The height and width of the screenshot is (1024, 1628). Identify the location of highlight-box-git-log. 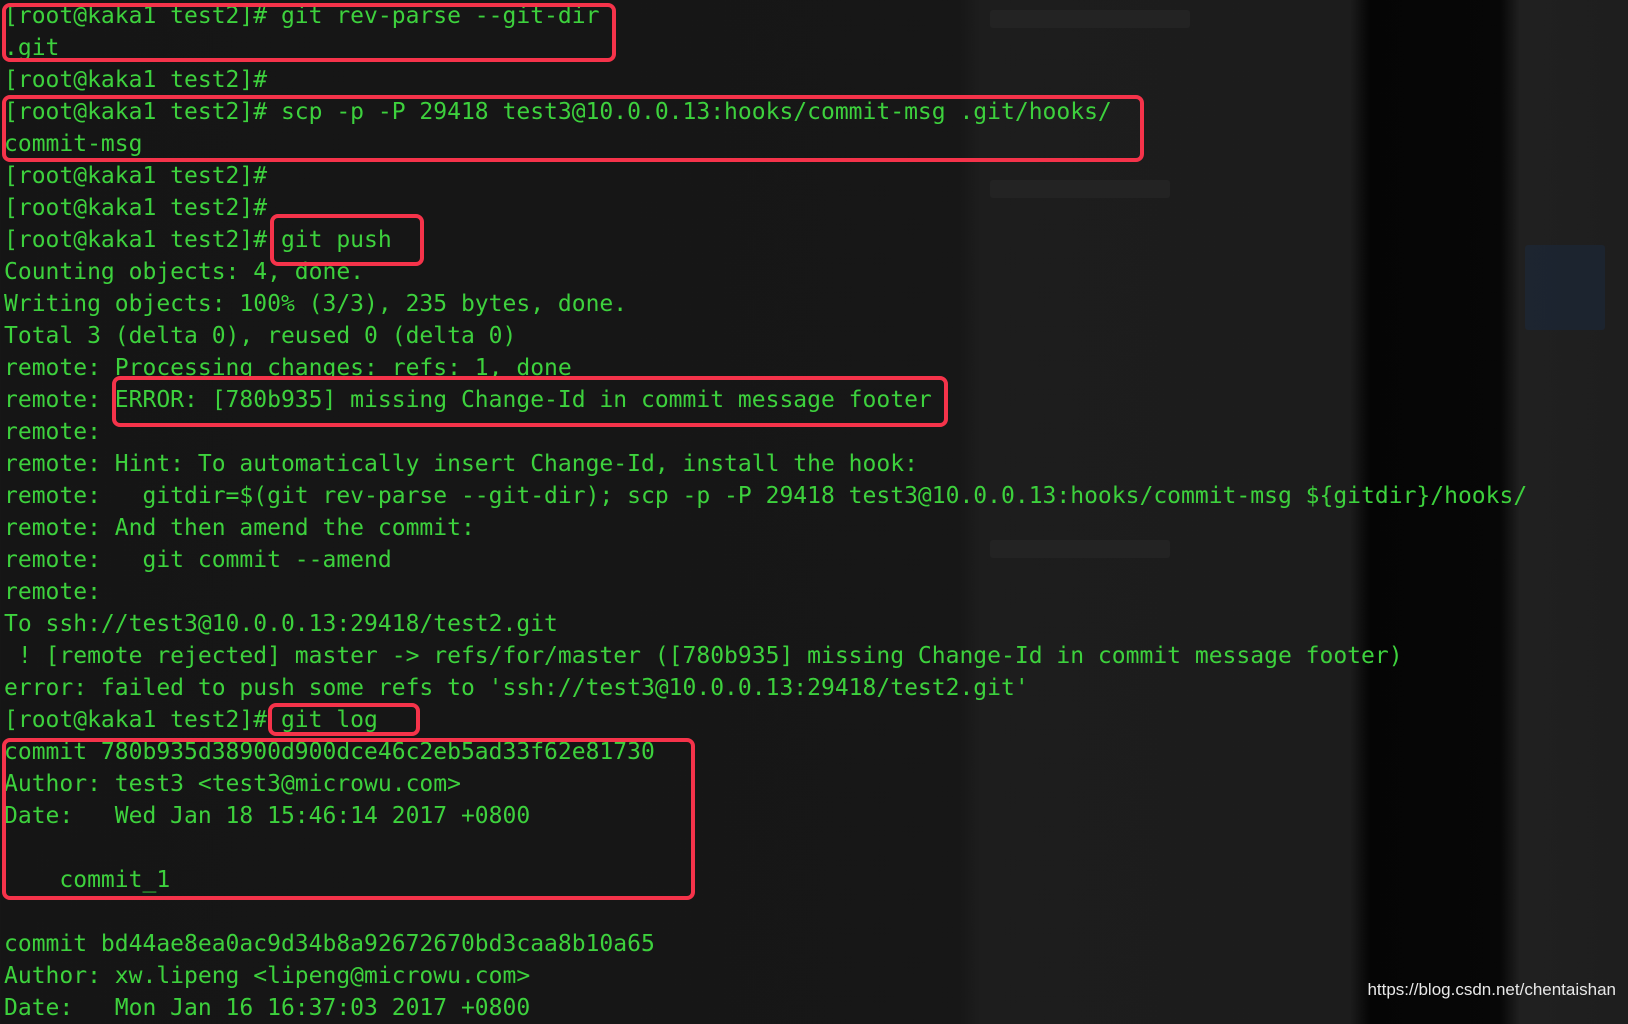
(344, 719).